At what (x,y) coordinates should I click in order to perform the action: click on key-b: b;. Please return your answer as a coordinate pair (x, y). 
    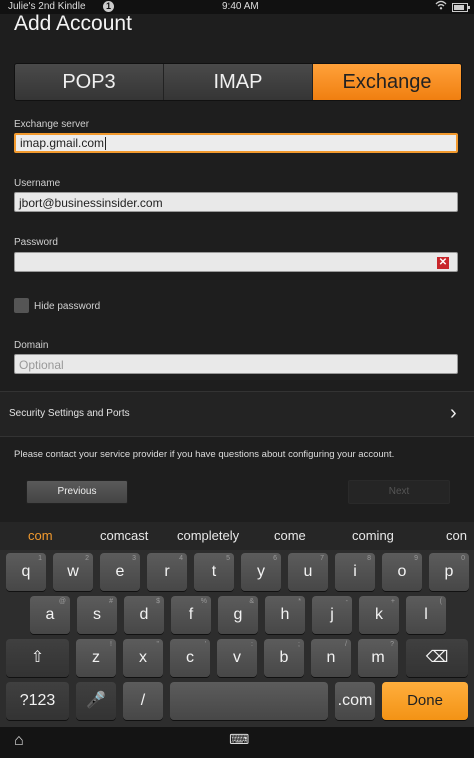
    Looking at the image, I should click on (284, 658).